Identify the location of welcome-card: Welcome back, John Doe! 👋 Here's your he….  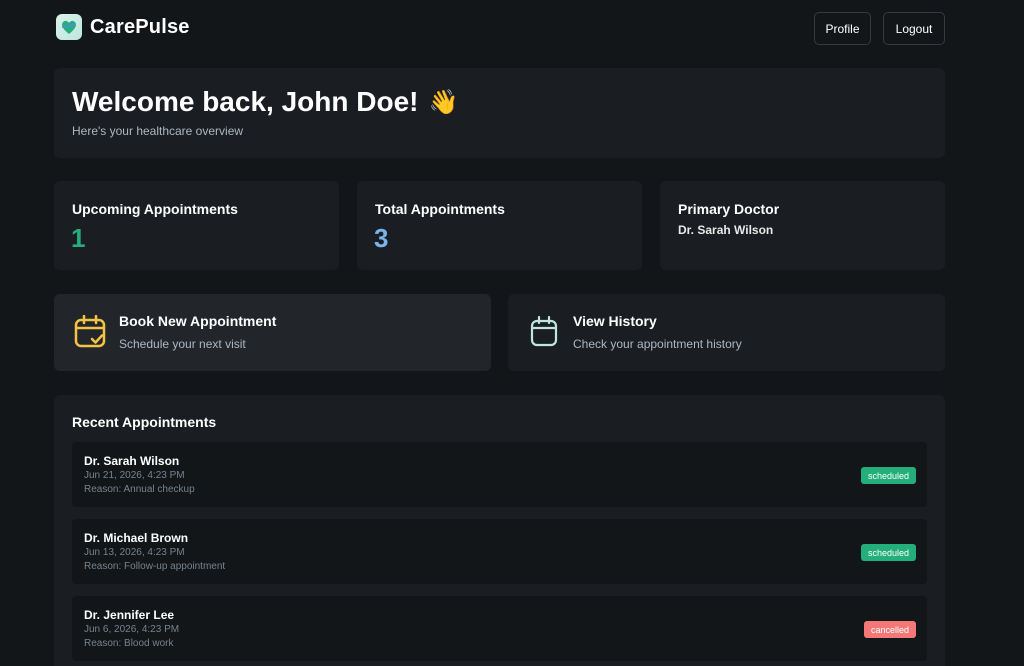
(499, 113).